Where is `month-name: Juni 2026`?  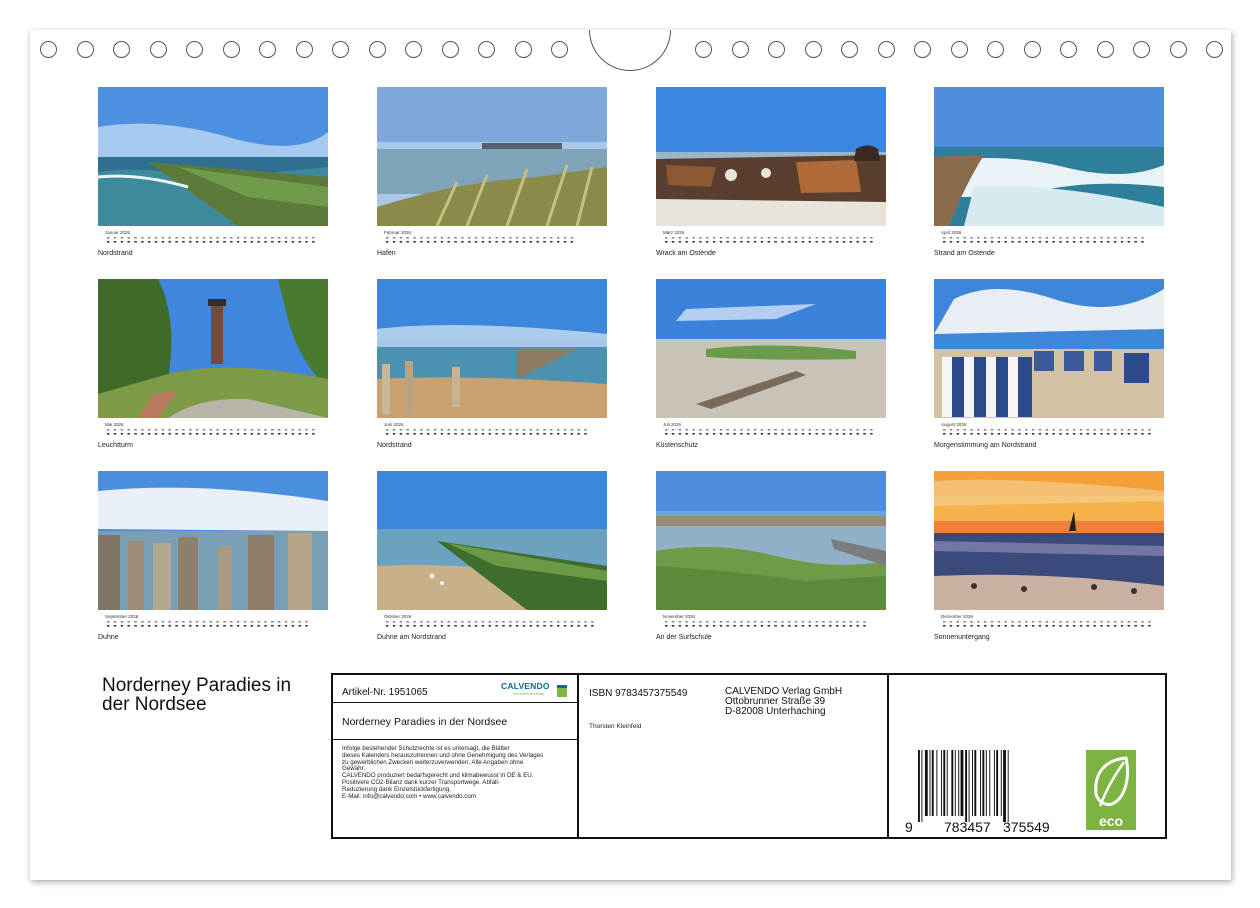
month-name: Juni 2026 is located at coordinates (394, 424).